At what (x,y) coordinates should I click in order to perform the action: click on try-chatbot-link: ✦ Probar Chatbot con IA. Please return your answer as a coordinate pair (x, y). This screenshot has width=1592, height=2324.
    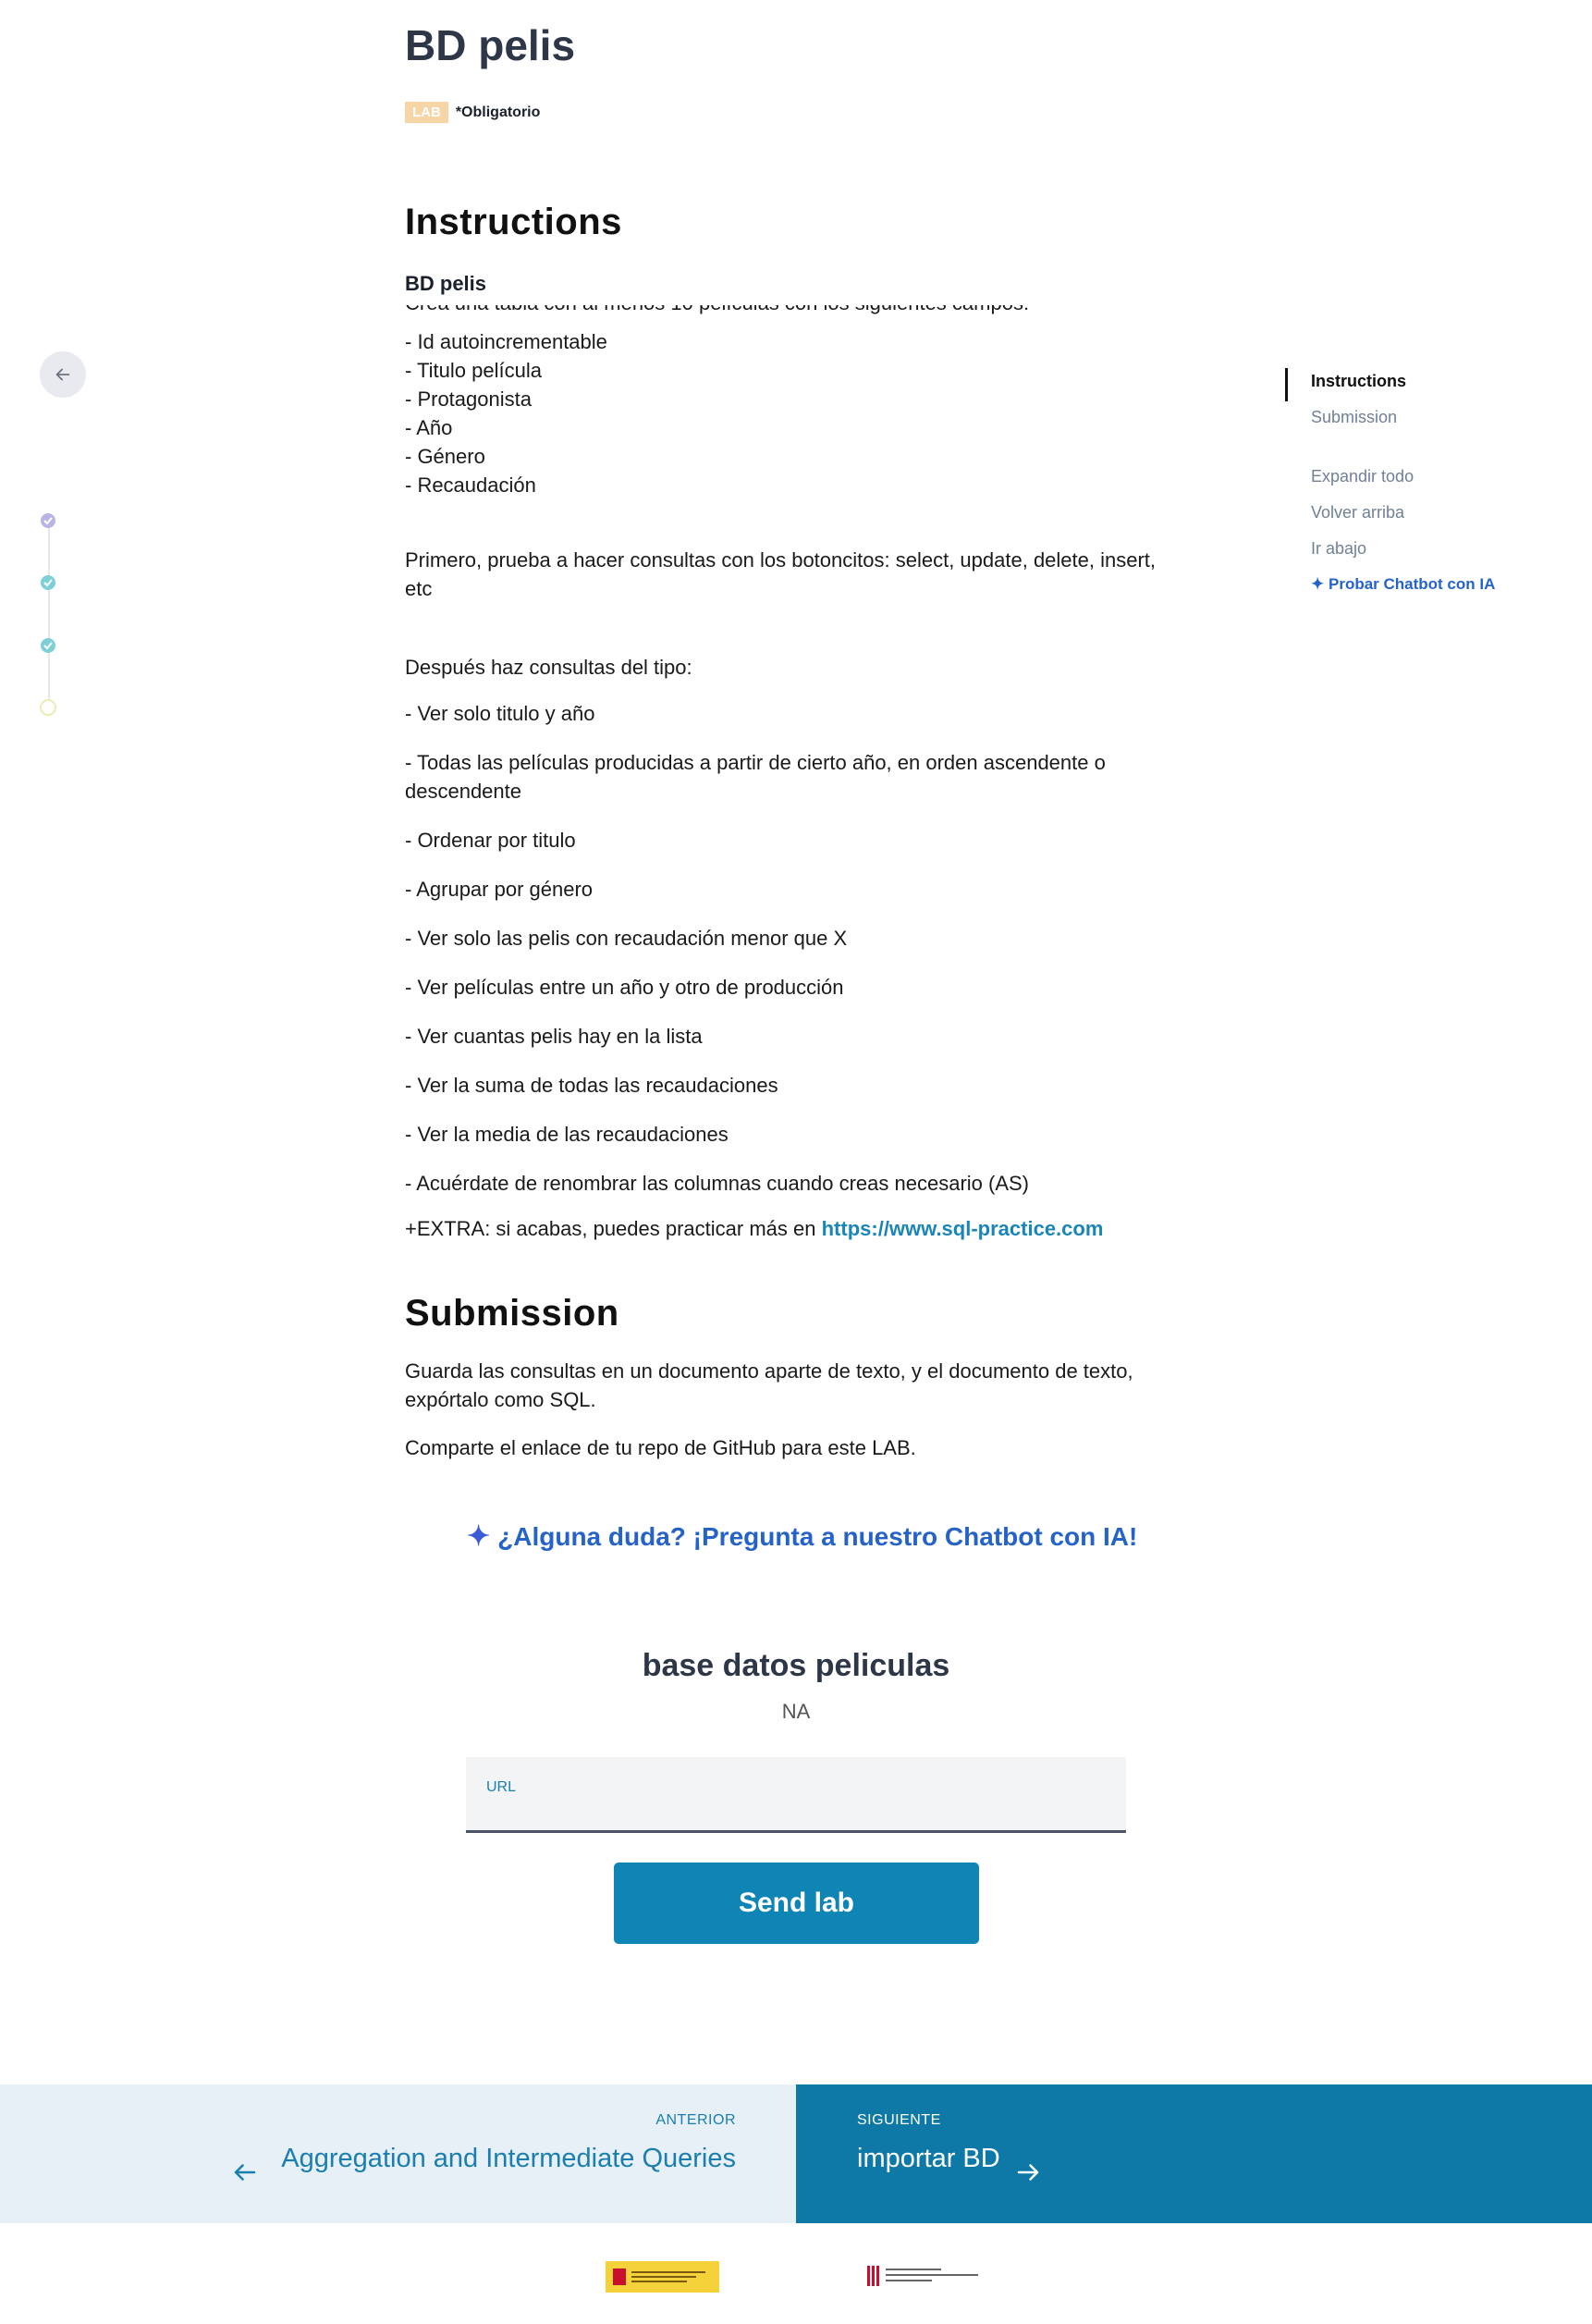
    Looking at the image, I should click on (1403, 584).